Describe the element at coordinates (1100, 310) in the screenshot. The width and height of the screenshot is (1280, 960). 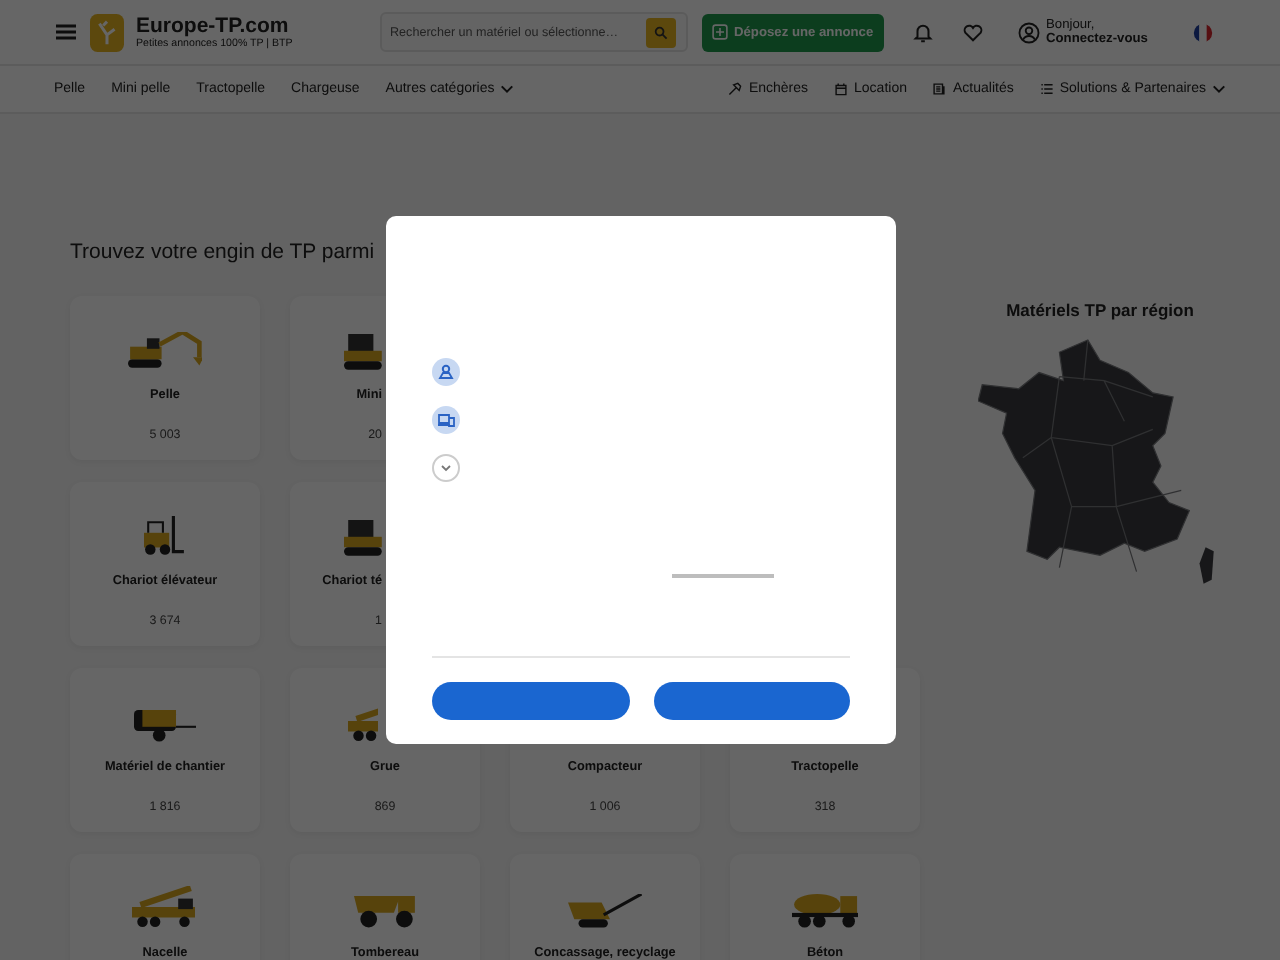
I see `map-title: Matériels TP par région` at that location.